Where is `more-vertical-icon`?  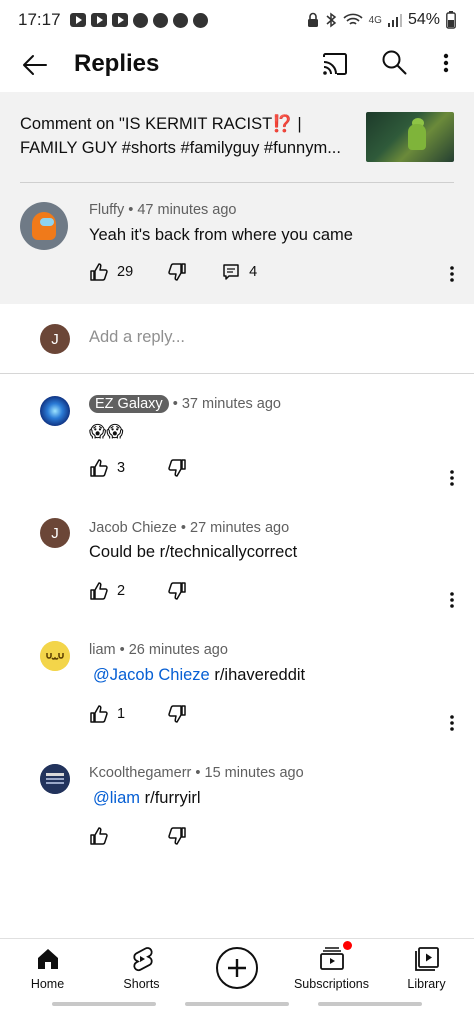 more-vertical-icon is located at coordinates (446, 63).